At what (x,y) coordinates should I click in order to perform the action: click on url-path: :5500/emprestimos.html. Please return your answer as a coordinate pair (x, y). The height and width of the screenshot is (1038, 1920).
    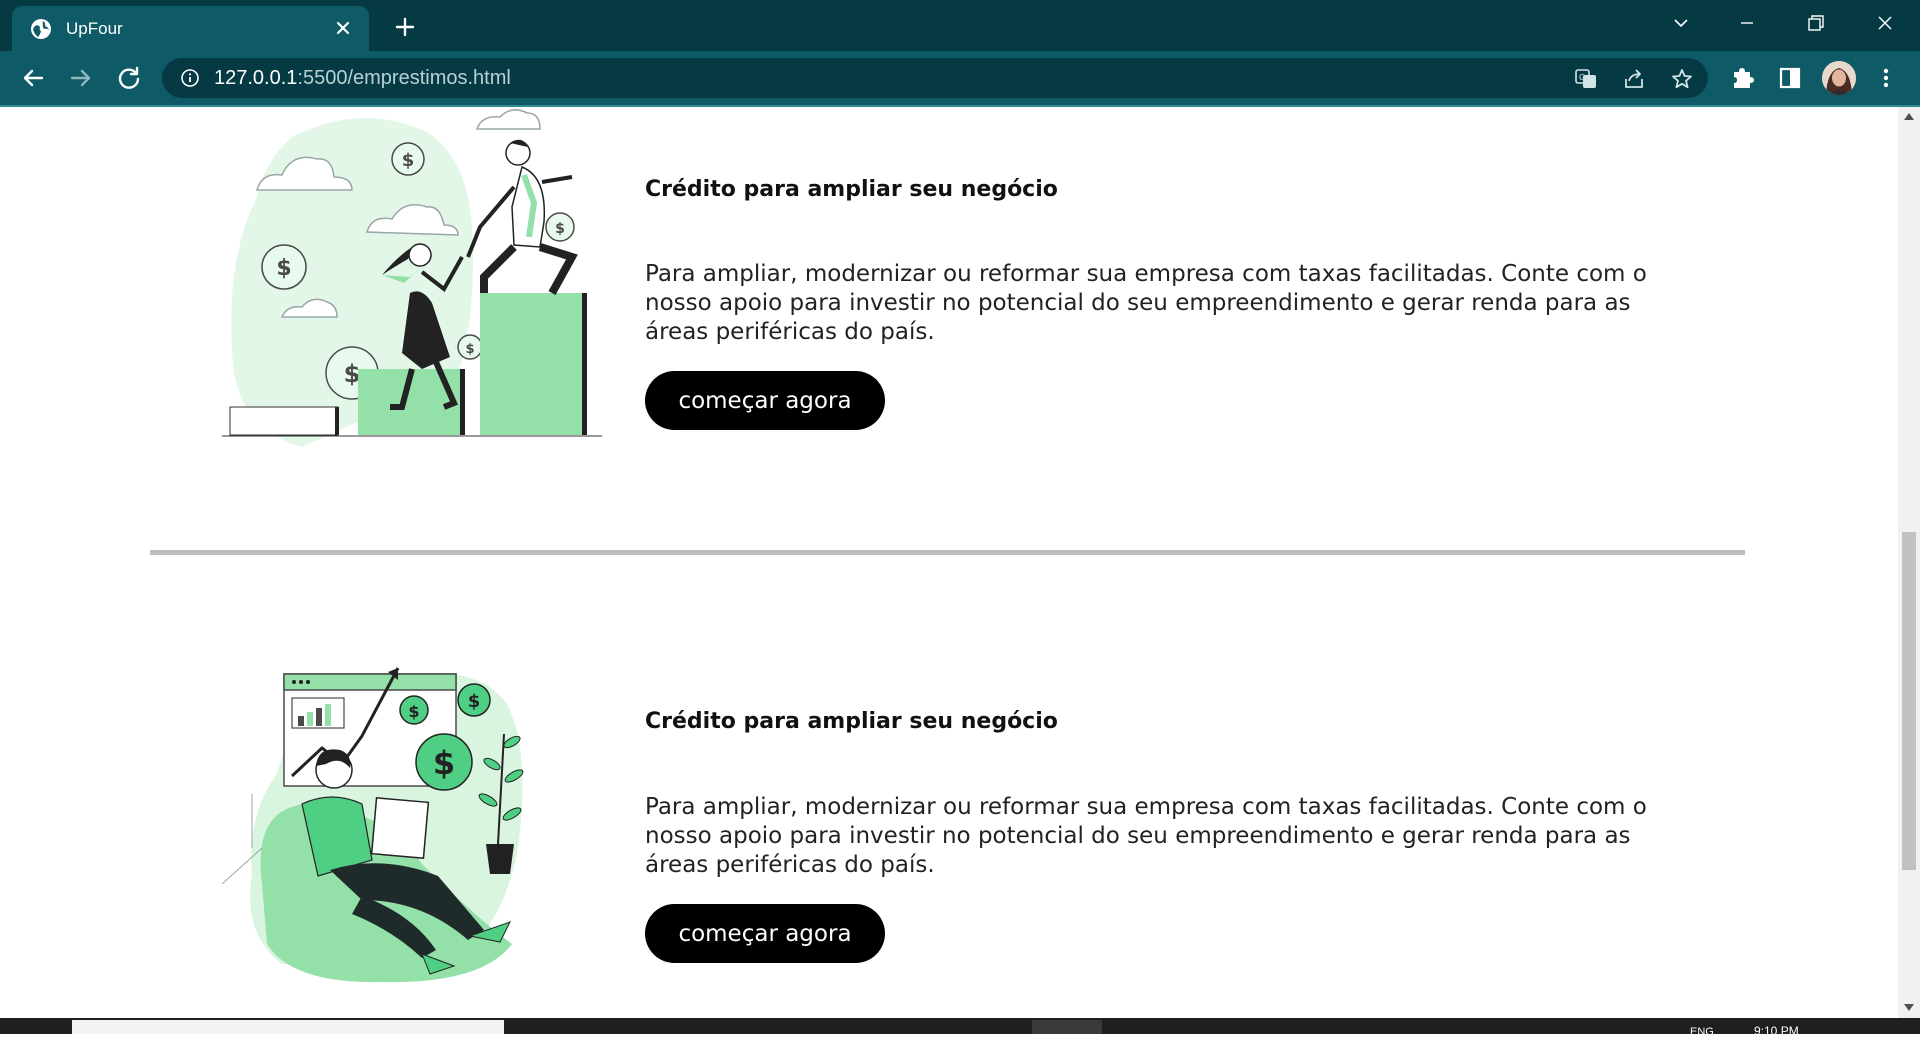
    Looking at the image, I should click on (404, 78).